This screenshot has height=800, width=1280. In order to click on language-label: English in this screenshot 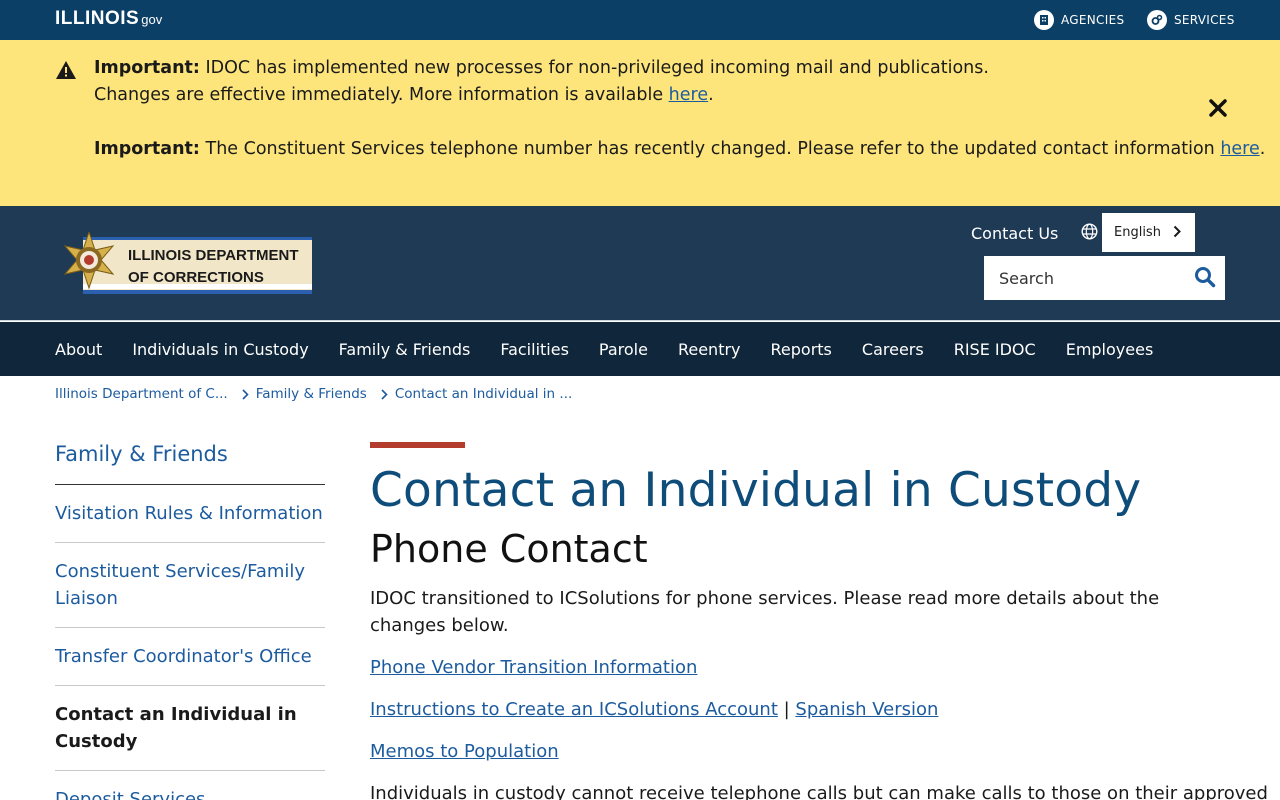, I will do `click(1137, 232)`.